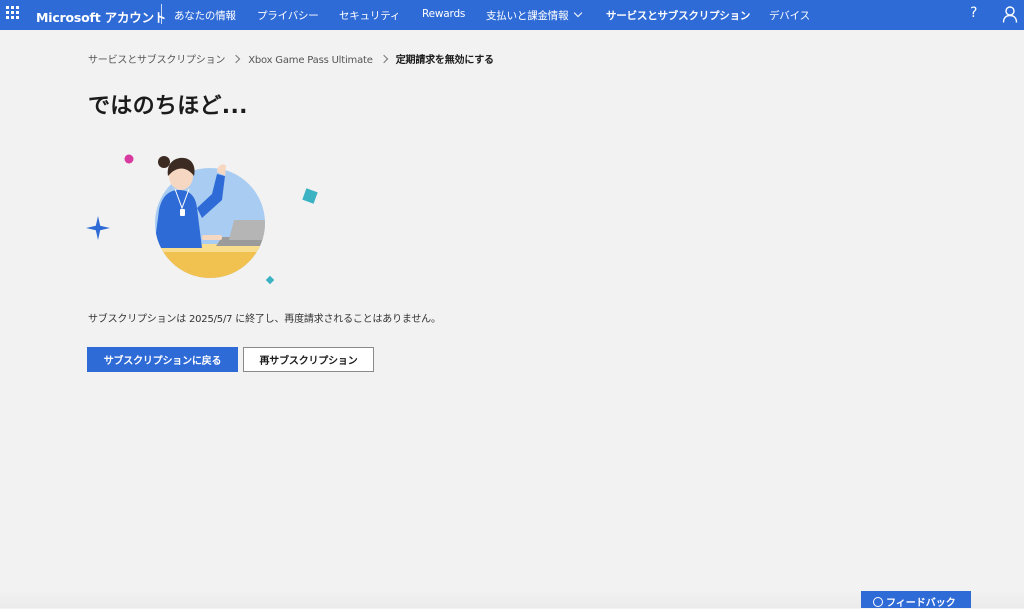  I want to click on feedback-button: フィードバック, so click(916, 600).